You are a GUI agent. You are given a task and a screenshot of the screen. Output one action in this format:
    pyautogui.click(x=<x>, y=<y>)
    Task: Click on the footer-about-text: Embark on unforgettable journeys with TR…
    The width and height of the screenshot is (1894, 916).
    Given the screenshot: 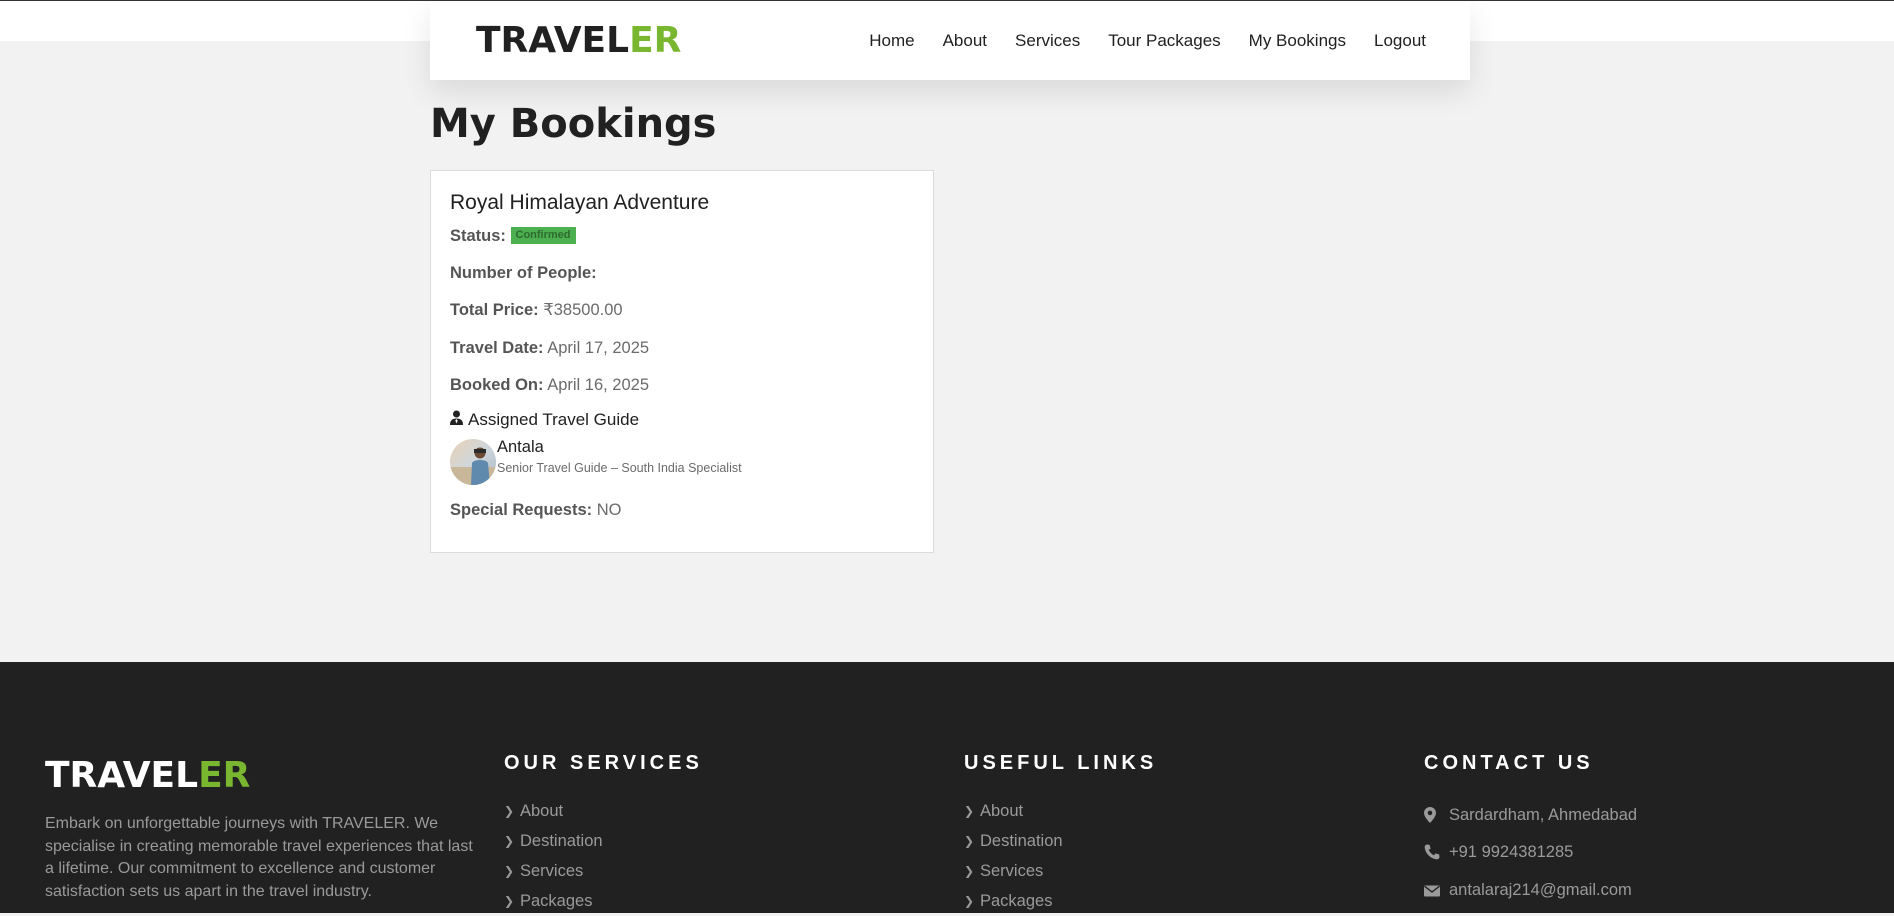 What is the action you would take?
    pyautogui.click(x=259, y=857)
    